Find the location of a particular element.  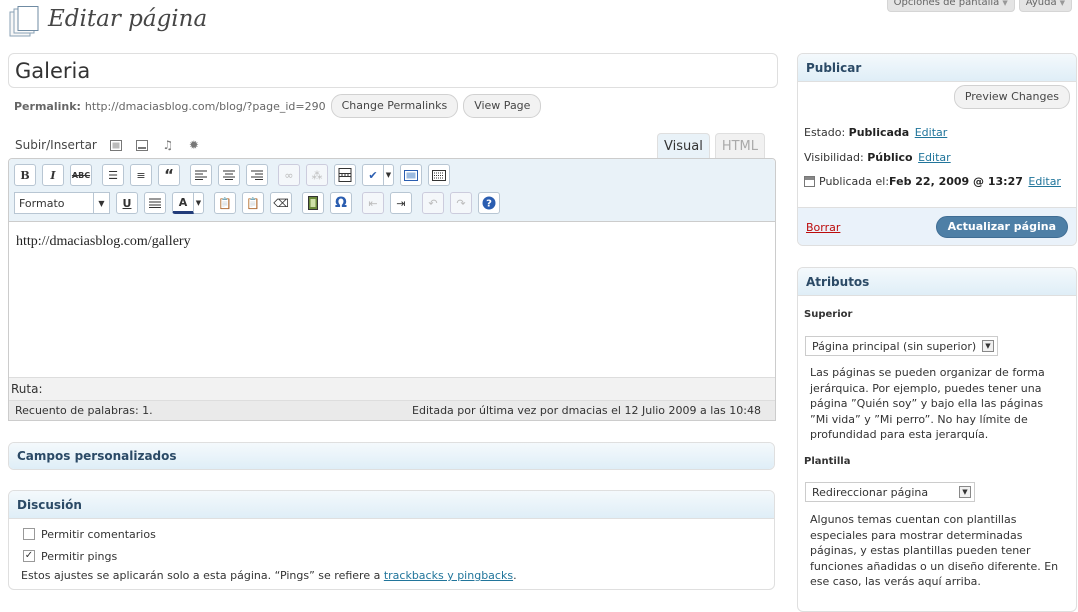

text-color-control: A ▼ is located at coordinates (188, 203).